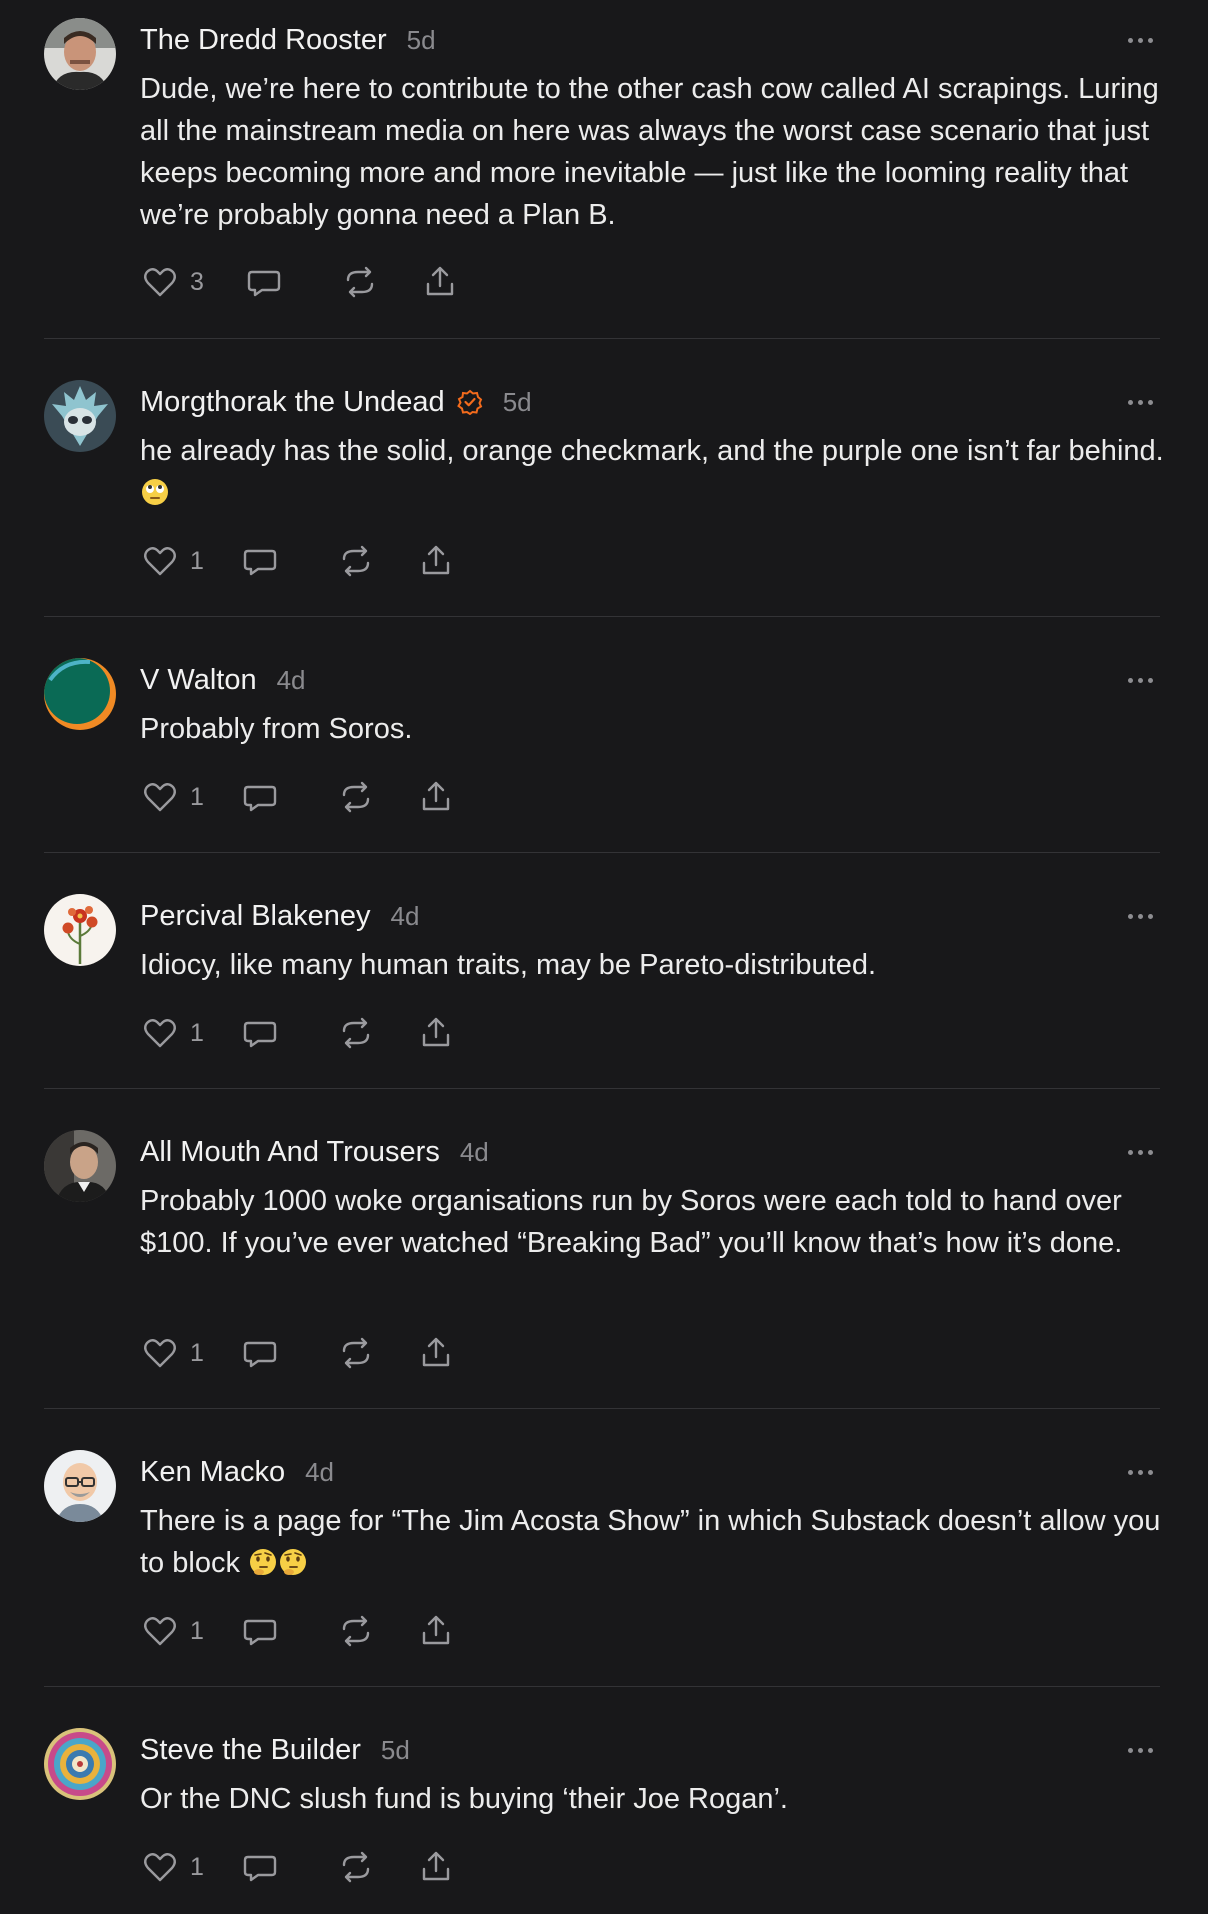 This screenshot has width=1208, height=1914. I want to click on photo-avatar-man-icon, so click(80, 54).